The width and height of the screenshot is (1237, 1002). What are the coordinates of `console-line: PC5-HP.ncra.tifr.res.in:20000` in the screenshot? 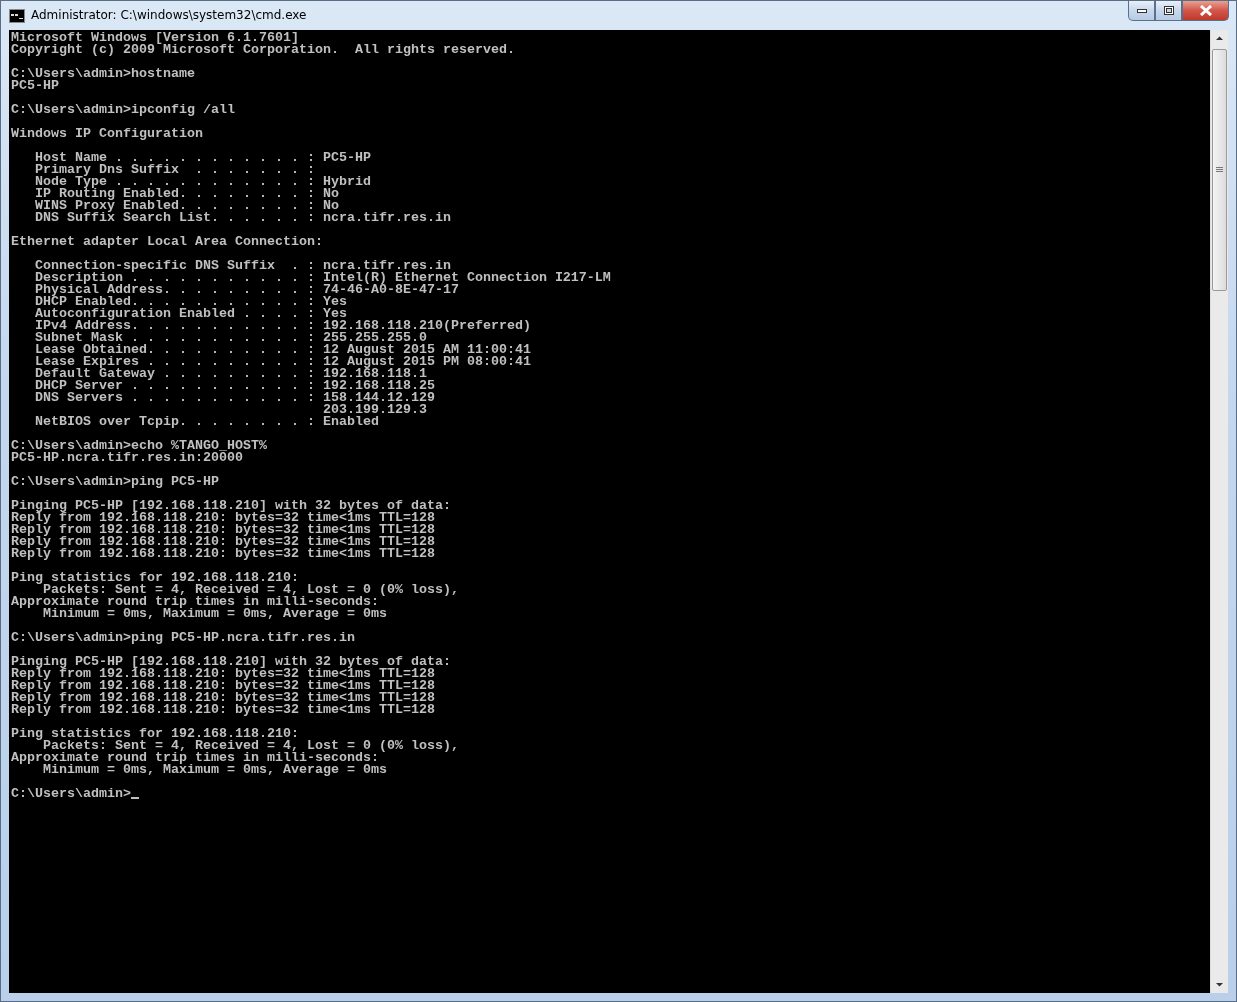 It's located at (127, 458).